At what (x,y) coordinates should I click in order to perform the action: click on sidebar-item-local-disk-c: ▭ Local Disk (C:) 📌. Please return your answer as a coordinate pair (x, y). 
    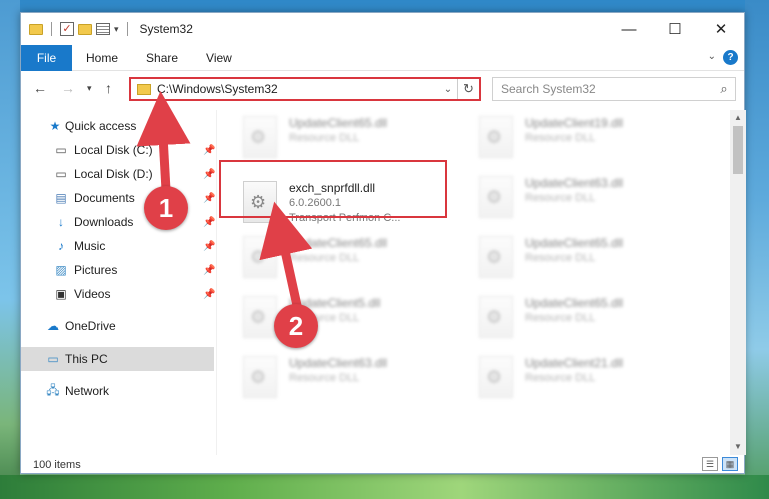
    Looking at the image, I should click on (118, 150).